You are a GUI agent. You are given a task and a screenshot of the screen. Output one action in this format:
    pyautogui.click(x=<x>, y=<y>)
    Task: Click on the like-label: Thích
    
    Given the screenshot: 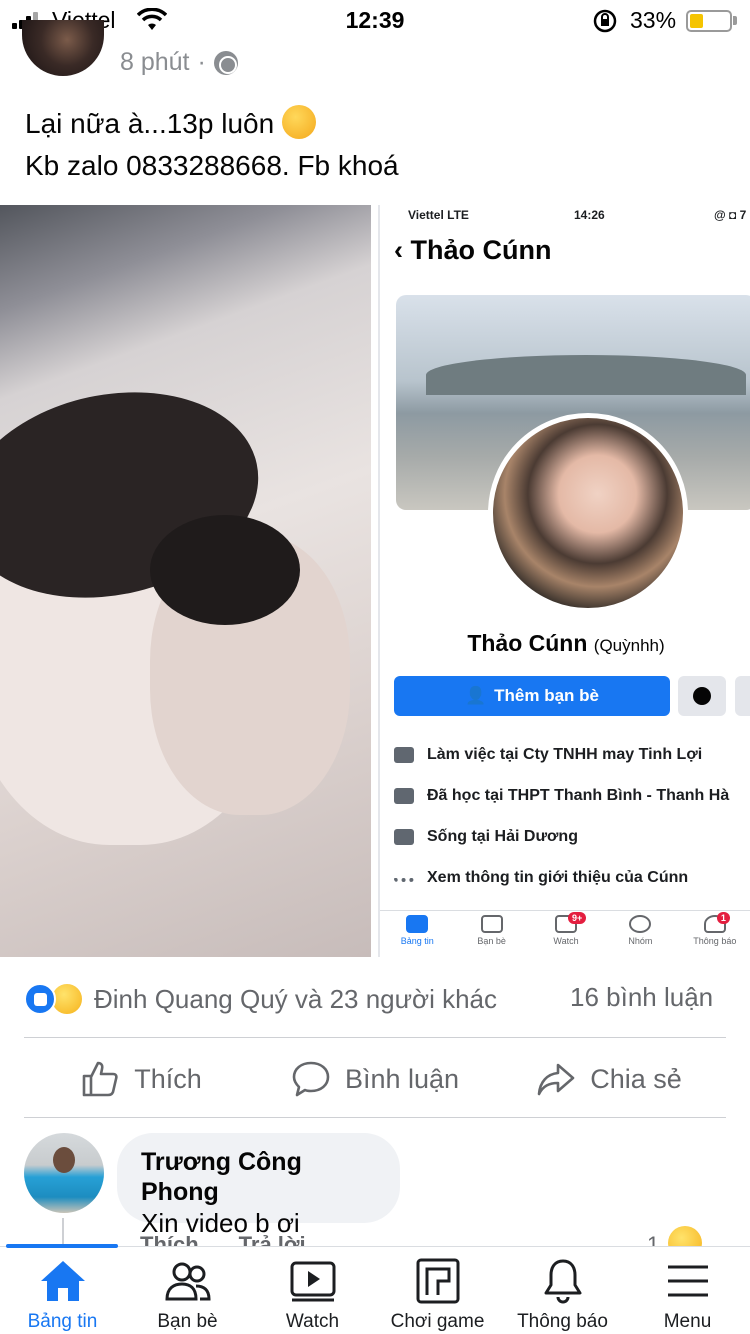 What is the action you would take?
    pyautogui.click(x=168, y=1078)
    